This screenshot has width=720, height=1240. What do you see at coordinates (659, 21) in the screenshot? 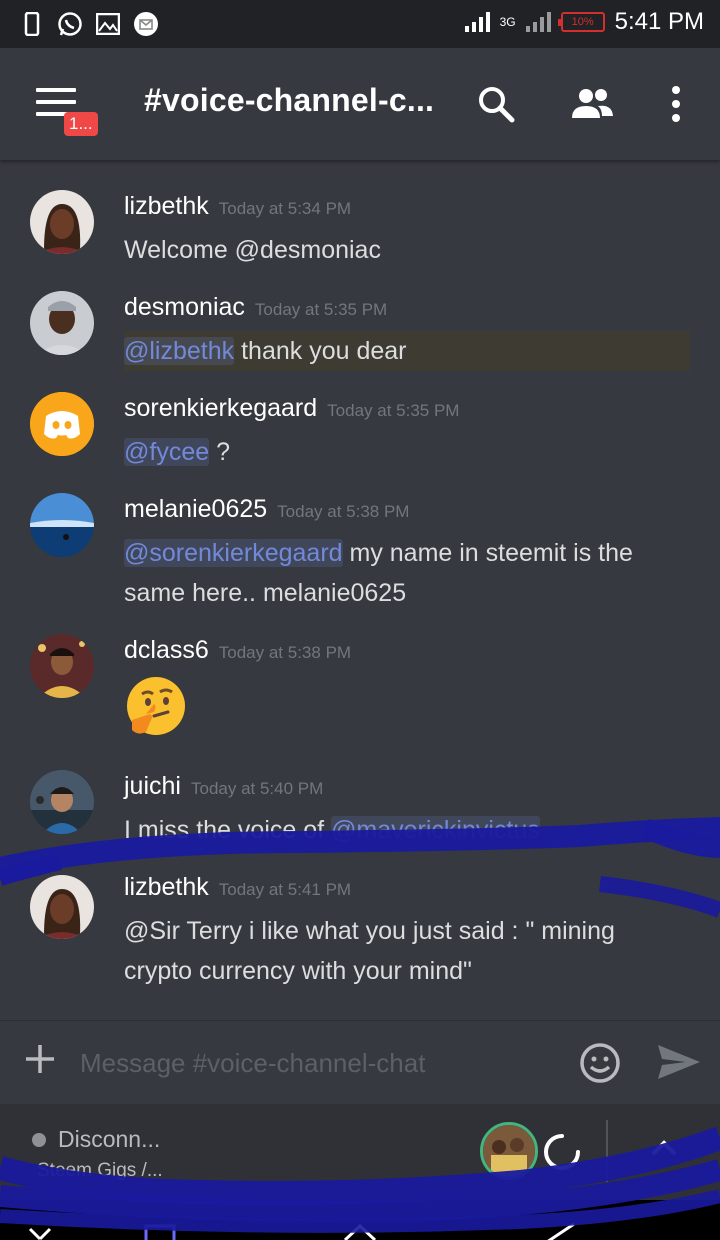
I see `clock: 5:41 PM` at bounding box center [659, 21].